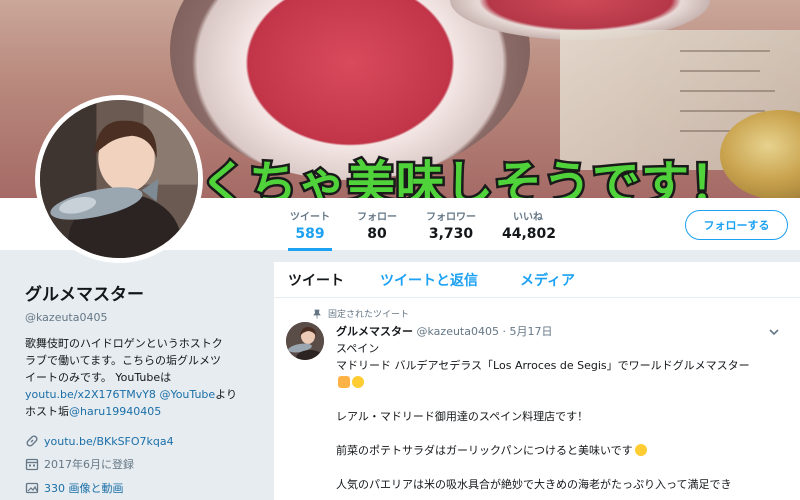 The image size is (800, 500). Describe the element at coordinates (640, 450) in the screenshot. I see `yum-emoji` at that location.